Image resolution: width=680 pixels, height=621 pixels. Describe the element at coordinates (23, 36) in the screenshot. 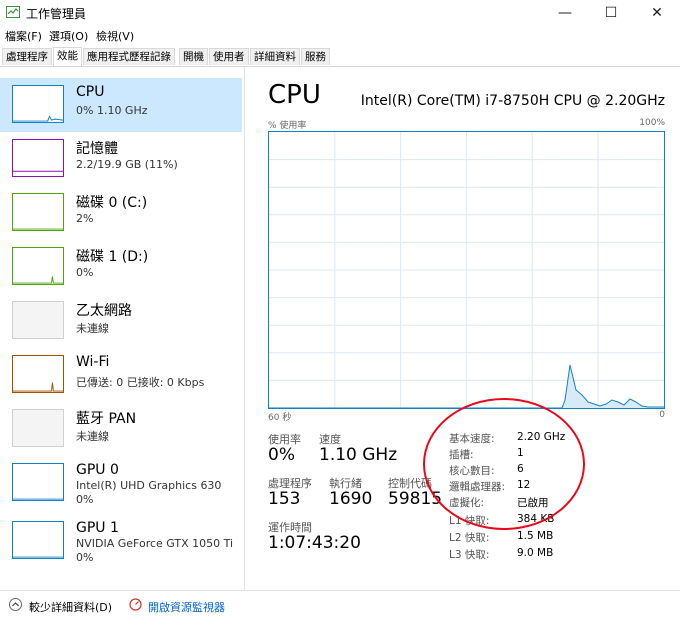

I see `menu-file: 檔案(F)` at that location.